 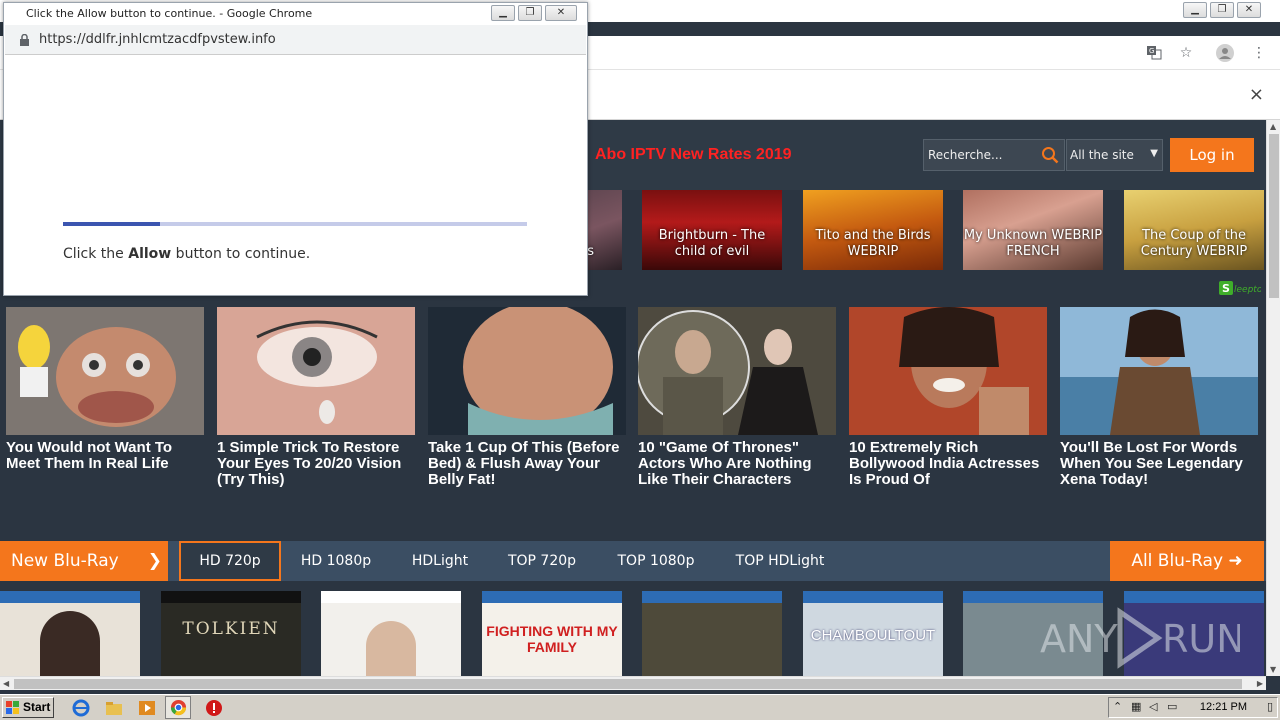 I want to click on tab-hdlight: HDLight, so click(x=440, y=561).